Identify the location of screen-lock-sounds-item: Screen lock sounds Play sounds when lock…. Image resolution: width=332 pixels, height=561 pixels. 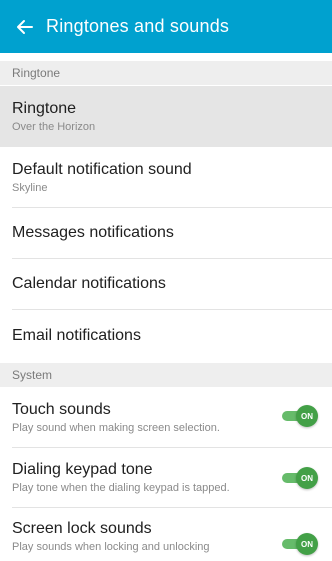
(166, 534).